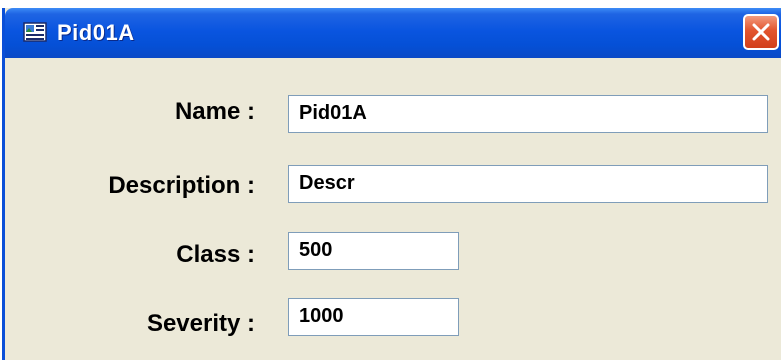 The image size is (781, 360). I want to click on close-button, so click(761, 32).